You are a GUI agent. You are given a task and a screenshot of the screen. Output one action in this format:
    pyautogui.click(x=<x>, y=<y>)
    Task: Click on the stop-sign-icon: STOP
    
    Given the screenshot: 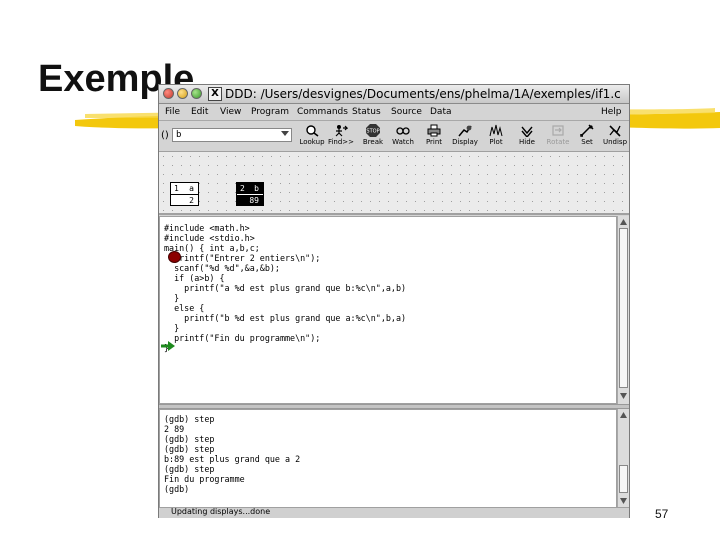 What is the action you would take?
    pyautogui.click(x=373, y=130)
    